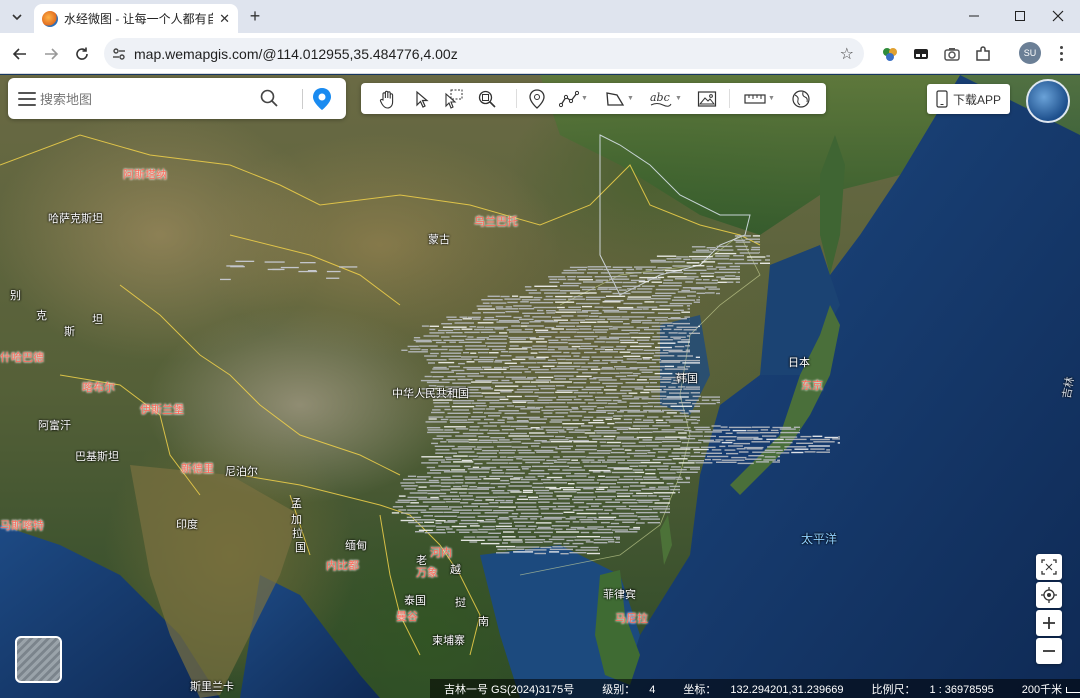  What do you see at coordinates (483, 622) in the screenshot?
I see `label-vietnam-2: 南` at bounding box center [483, 622].